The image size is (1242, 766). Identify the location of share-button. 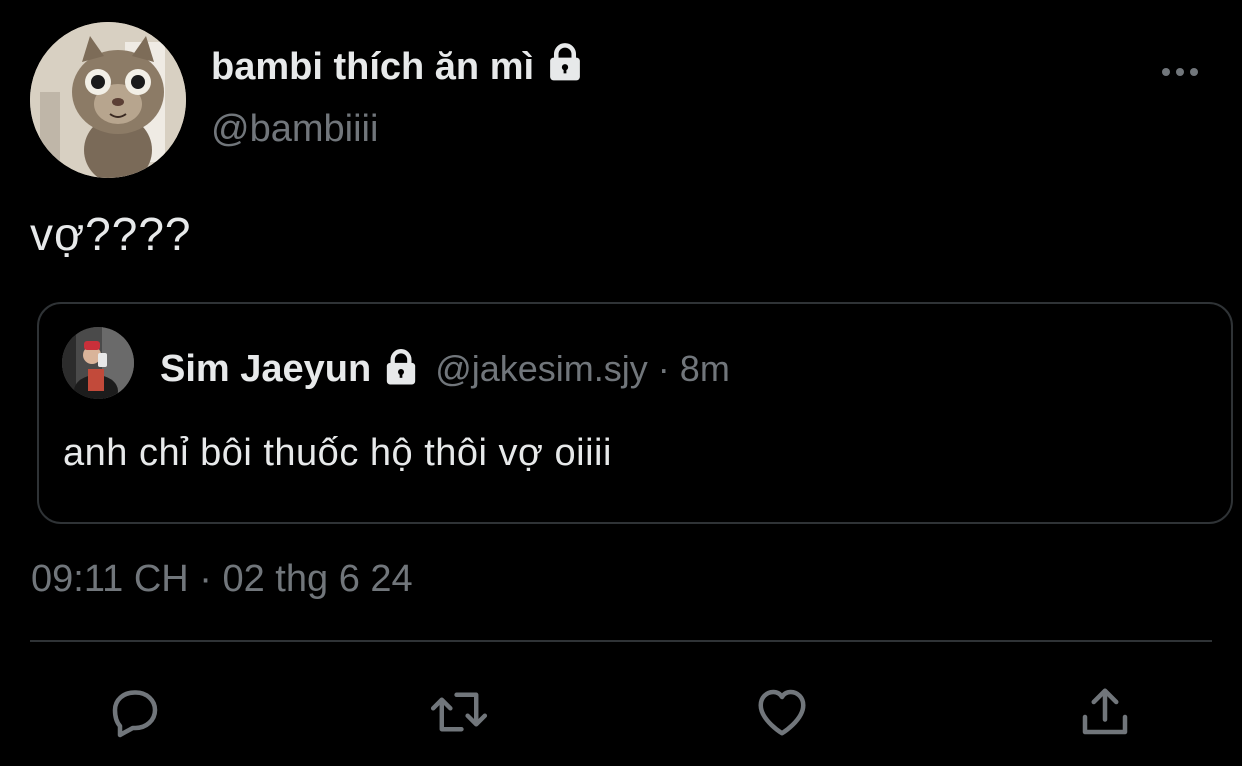
(1105, 712).